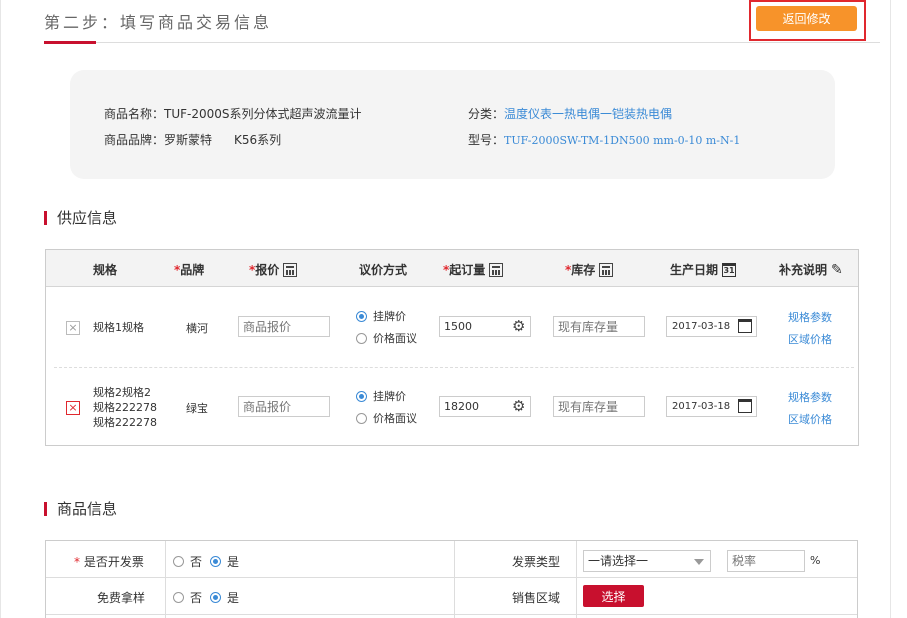  Describe the element at coordinates (0, 309) in the screenshot. I see `left-border` at that location.